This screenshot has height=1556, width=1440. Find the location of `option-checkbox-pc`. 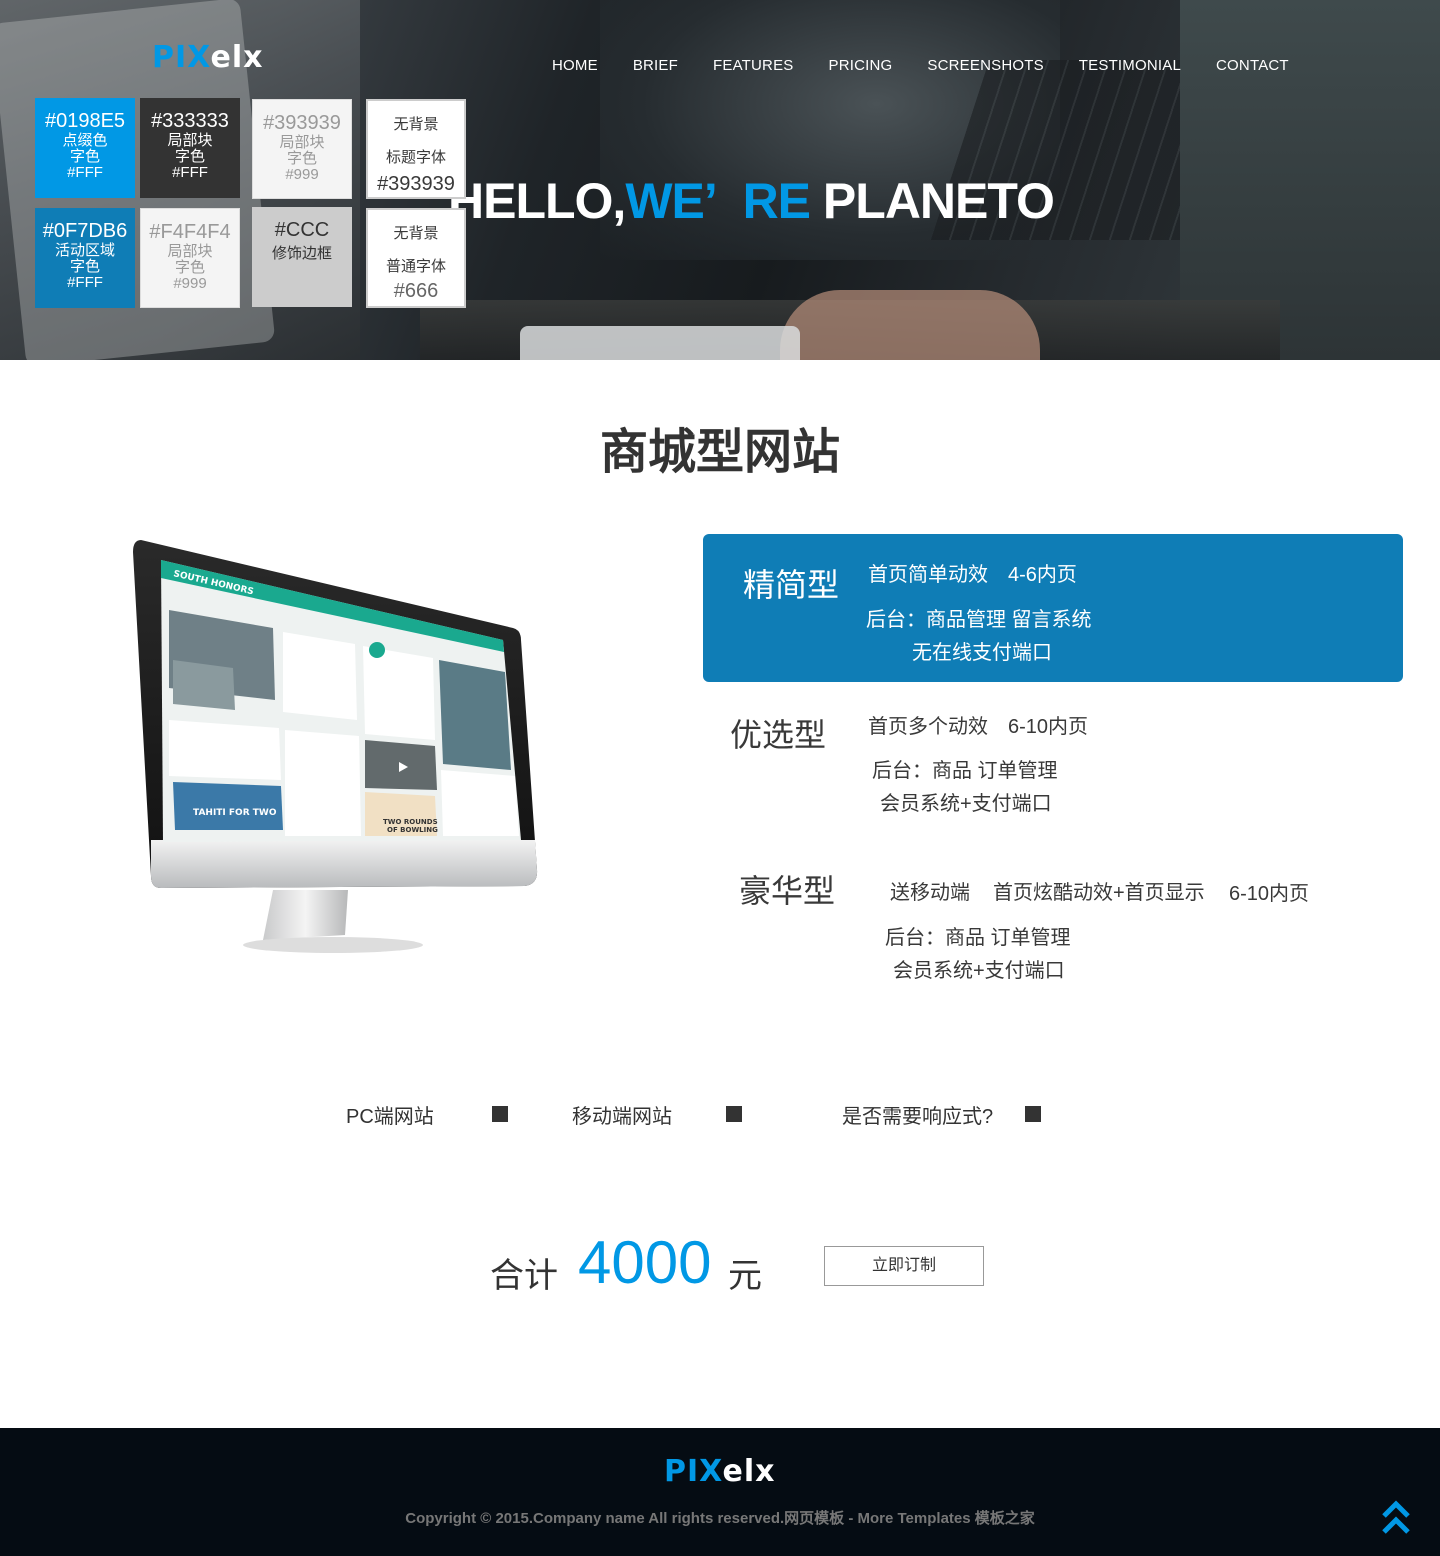

option-checkbox-pc is located at coordinates (500, 1114).